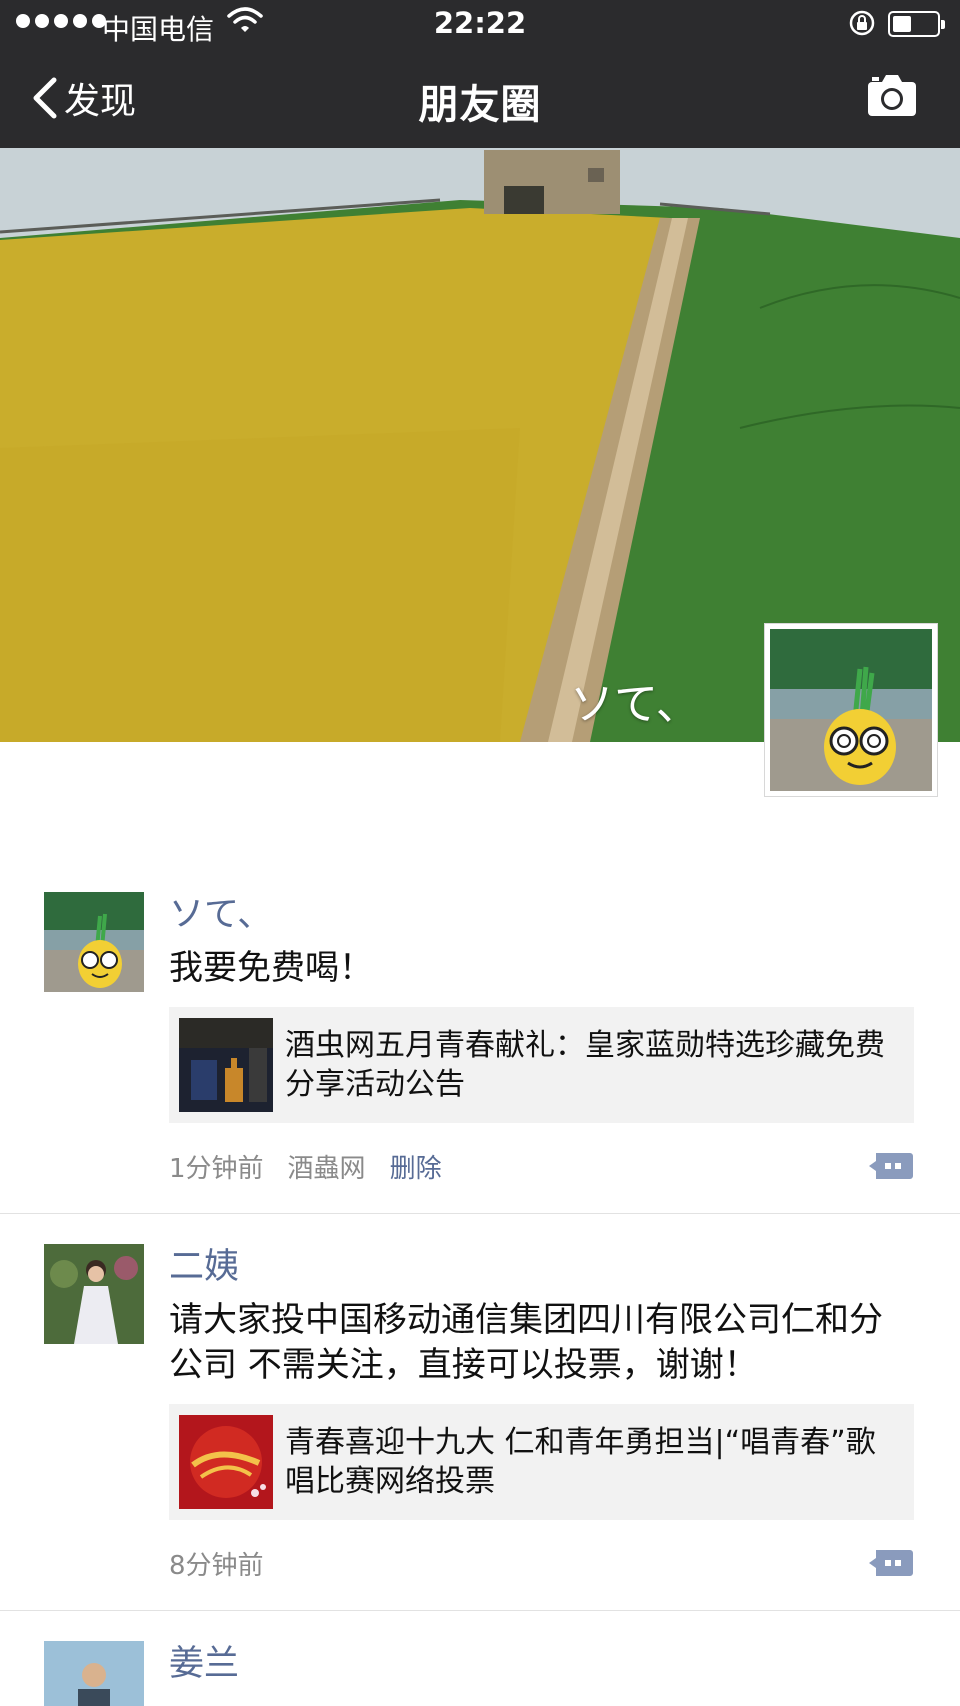  I want to click on whisky-bottle-thumbnail-image, so click(226, 1065).